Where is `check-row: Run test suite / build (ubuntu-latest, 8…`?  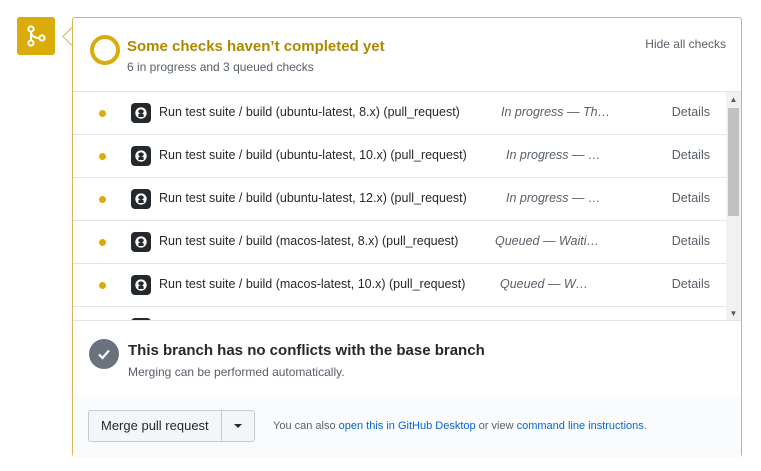 check-row: Run test suite / build (ubuntu-latest, 8… is located at coordinates (399, 113).